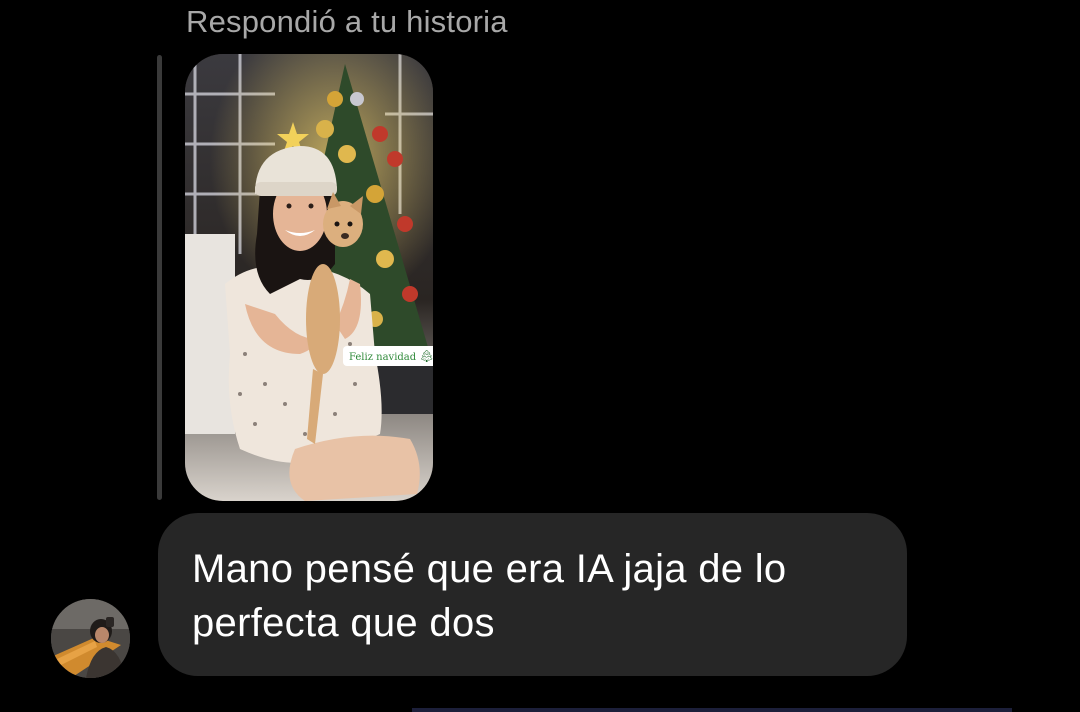 This screenshot has width=1080, height=712. I want to click on christmas-tree-icon: 🌲︎, so click(426, 356).